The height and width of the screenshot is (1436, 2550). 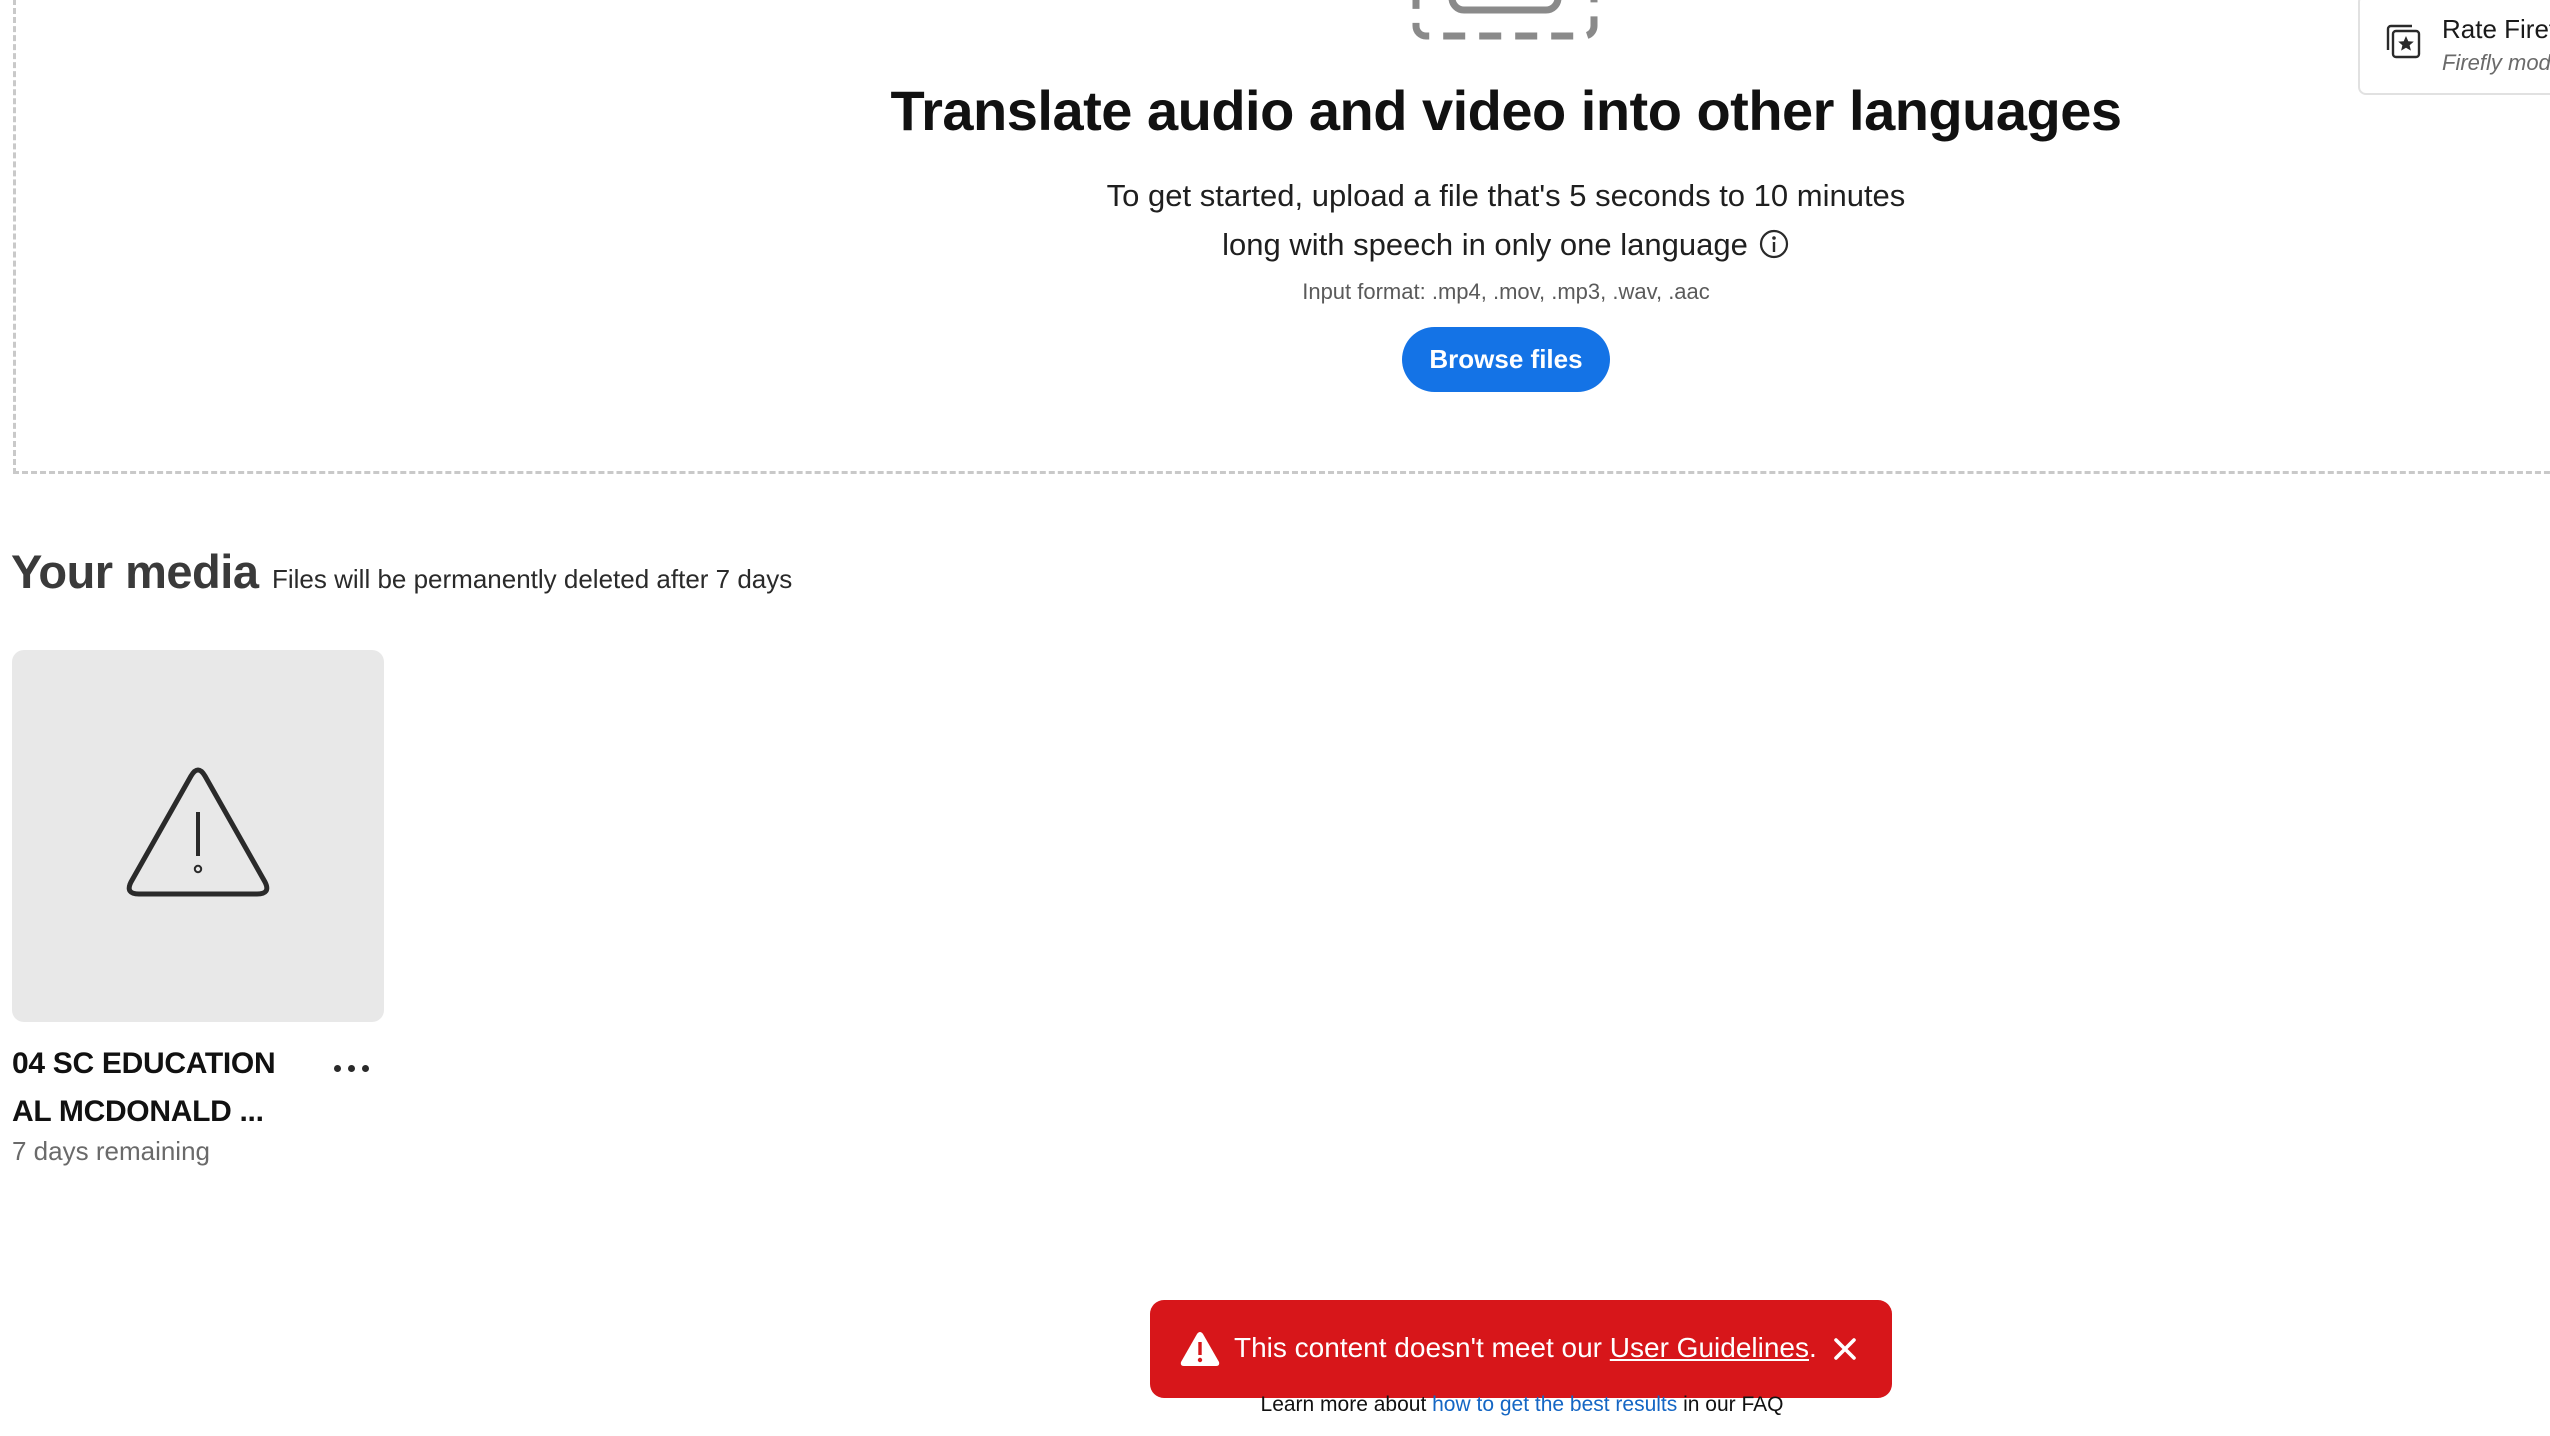 What do you see at coordinates (144, 1063) in the screenshot?
I see `media-item-title-line-1: 04 SC EDUCATION` at bounding box center [144, 1063].